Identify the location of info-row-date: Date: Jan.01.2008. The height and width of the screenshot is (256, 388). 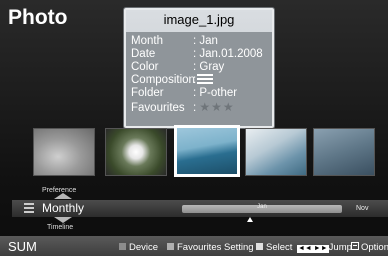
(197, 54).